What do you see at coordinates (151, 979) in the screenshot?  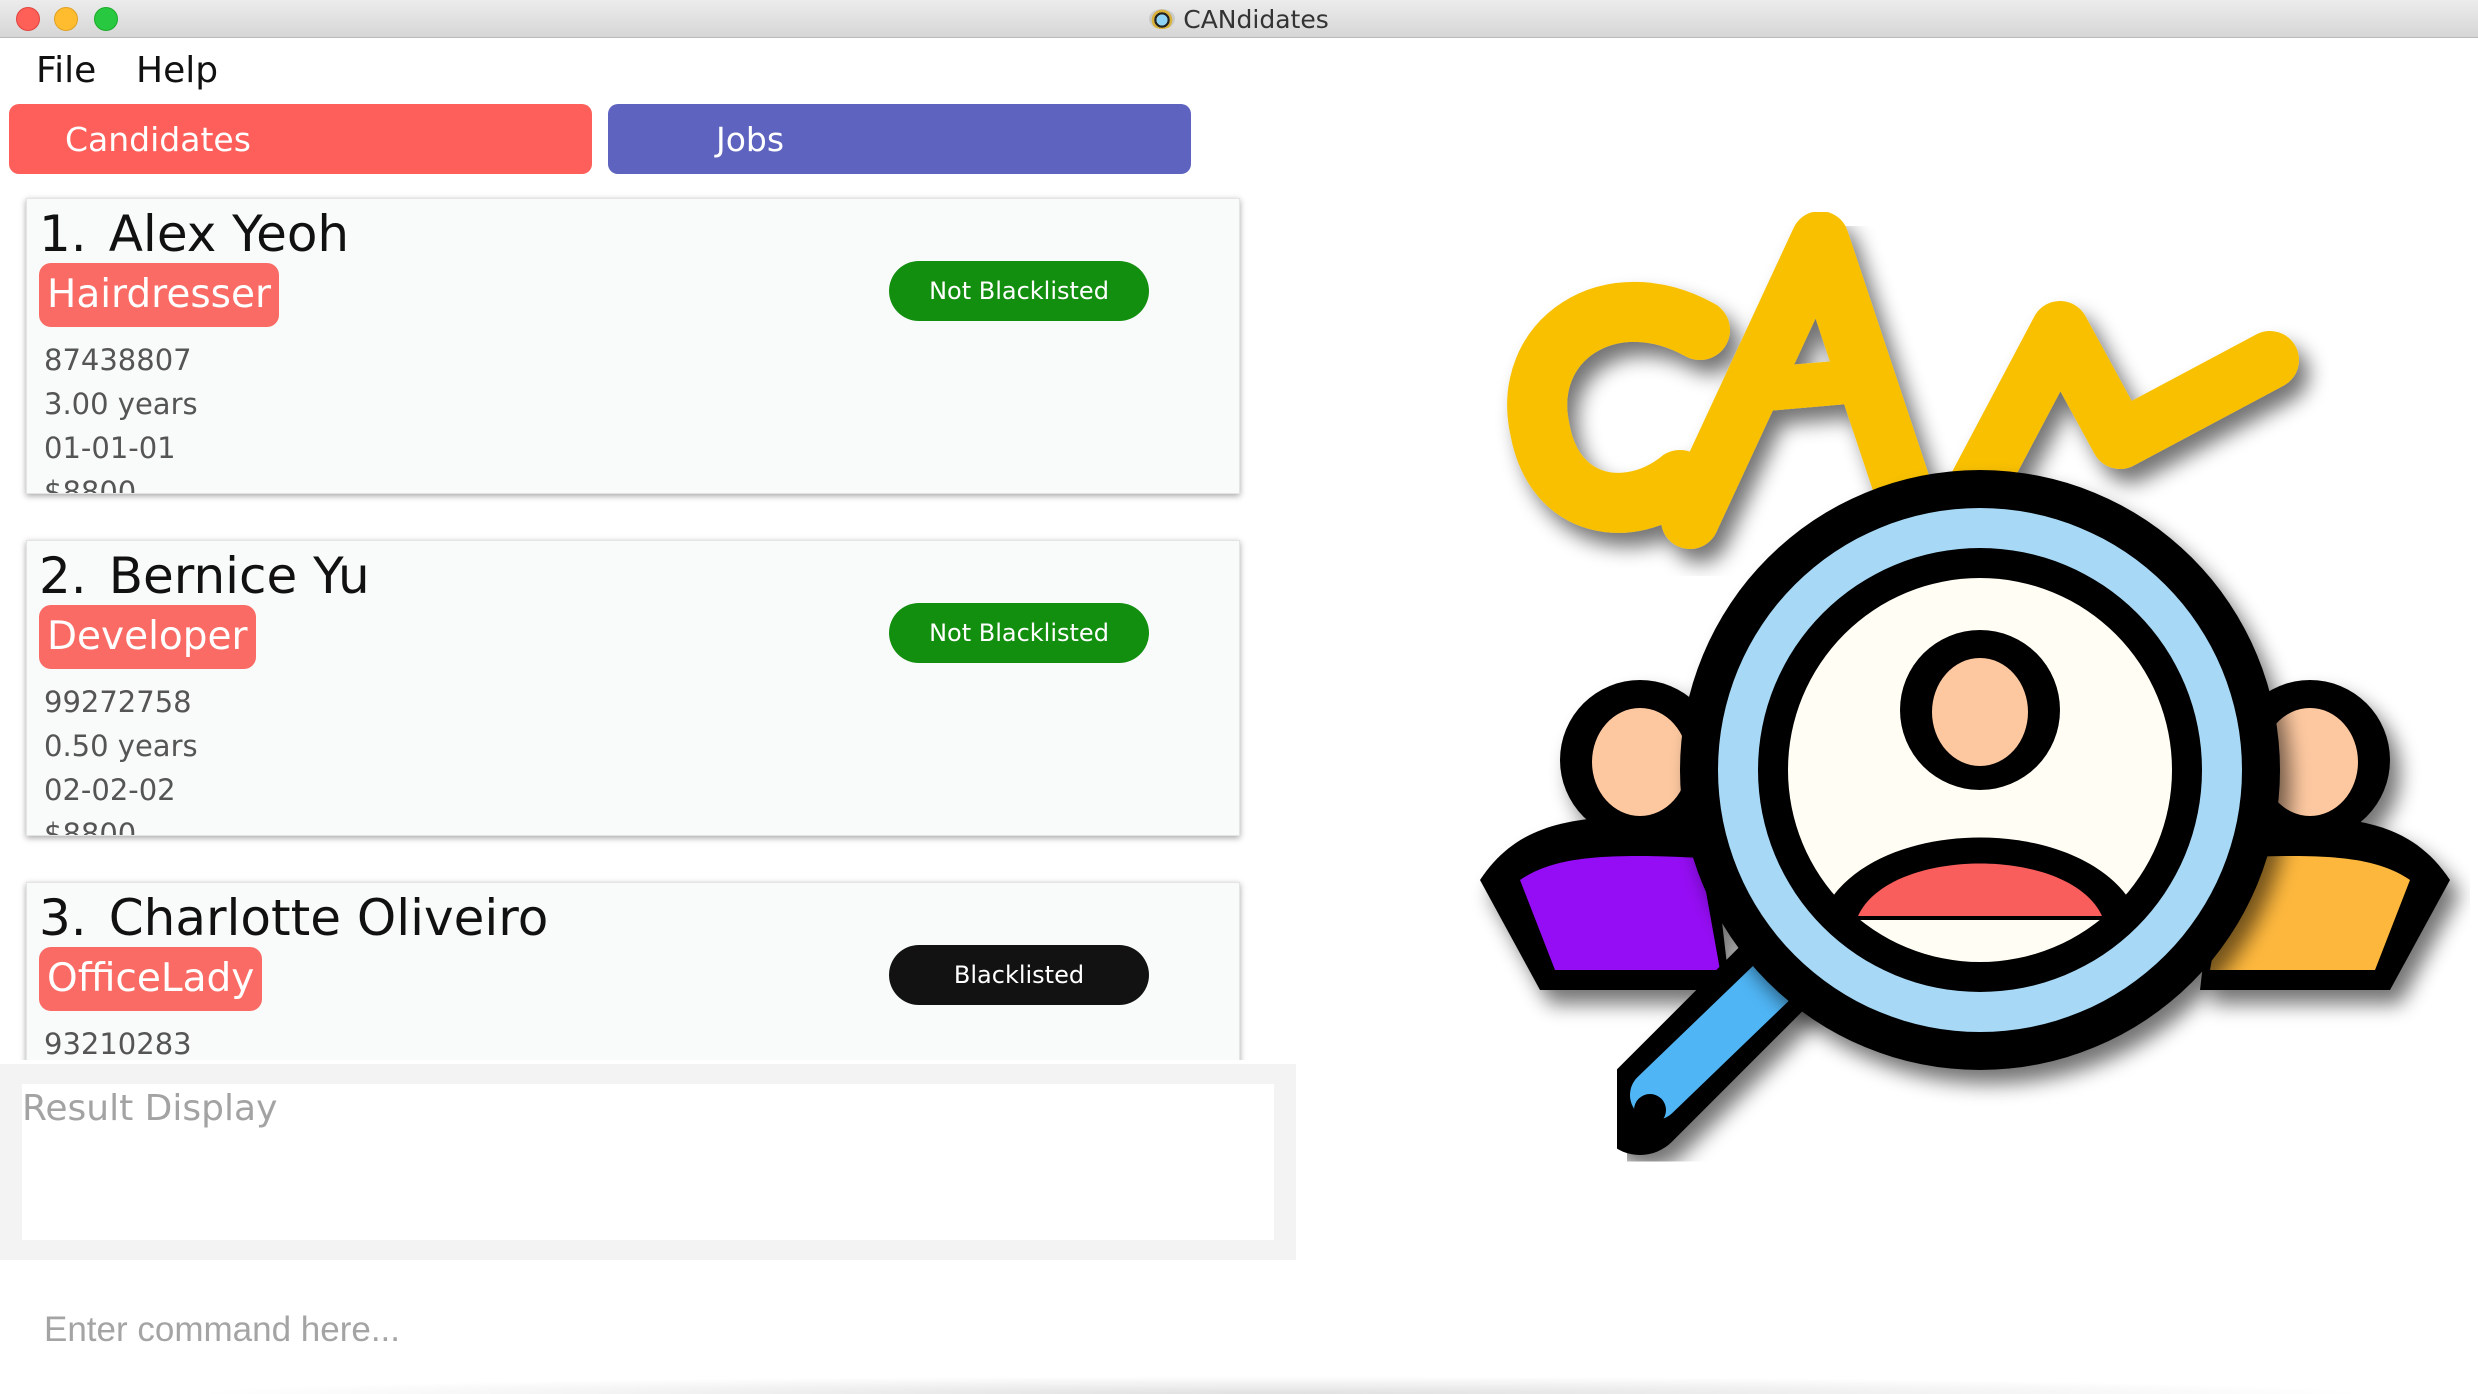 I see `job-tag: OfficeLady` at bounding box center [151, 979].